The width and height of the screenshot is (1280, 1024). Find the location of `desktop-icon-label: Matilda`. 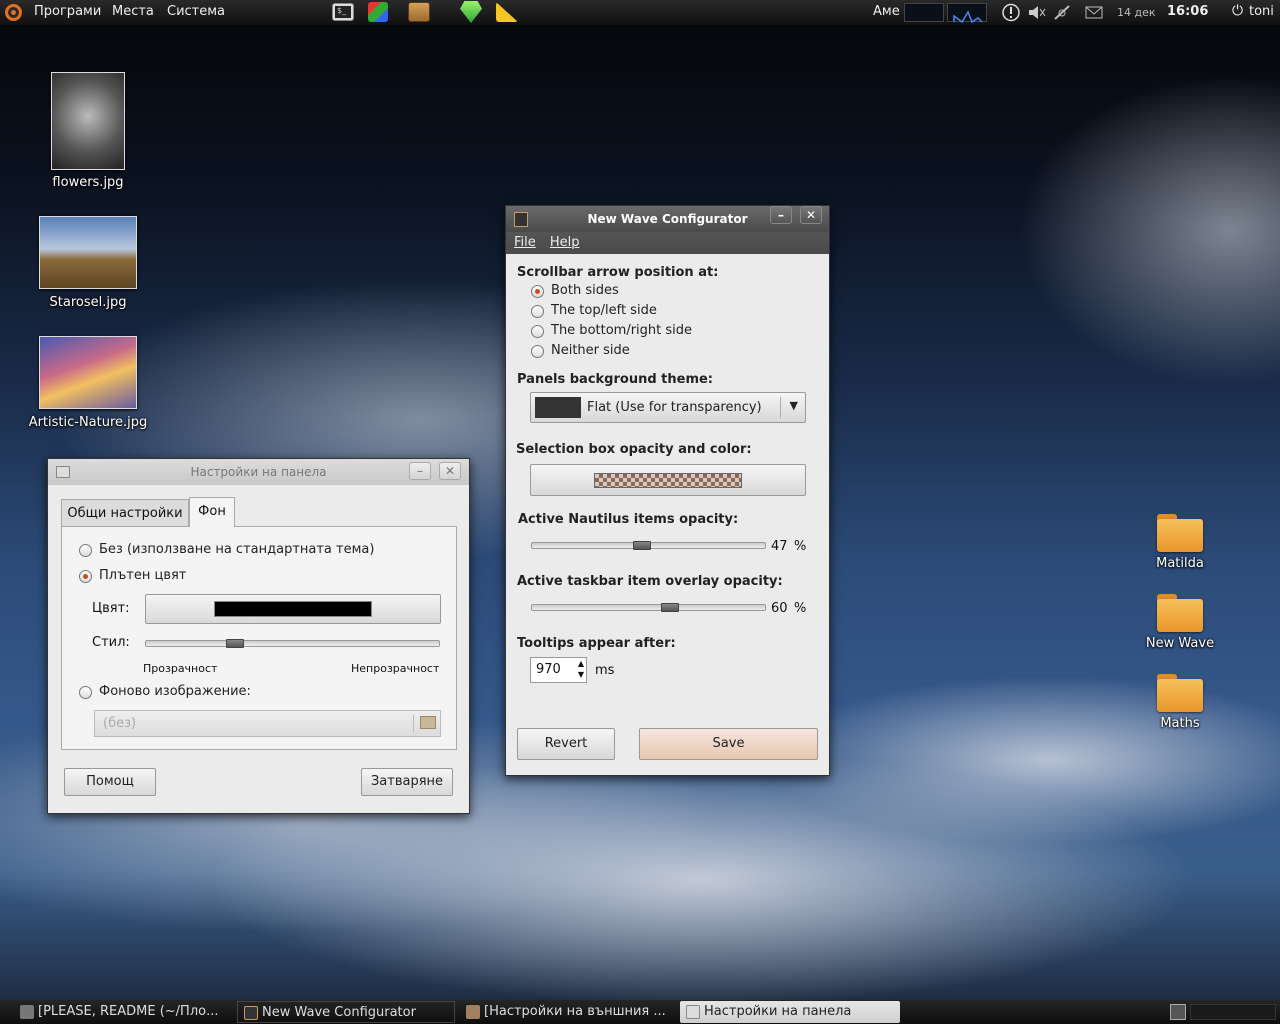

desktop-icon-label: Matilda is located at coordinates (1180, 563).